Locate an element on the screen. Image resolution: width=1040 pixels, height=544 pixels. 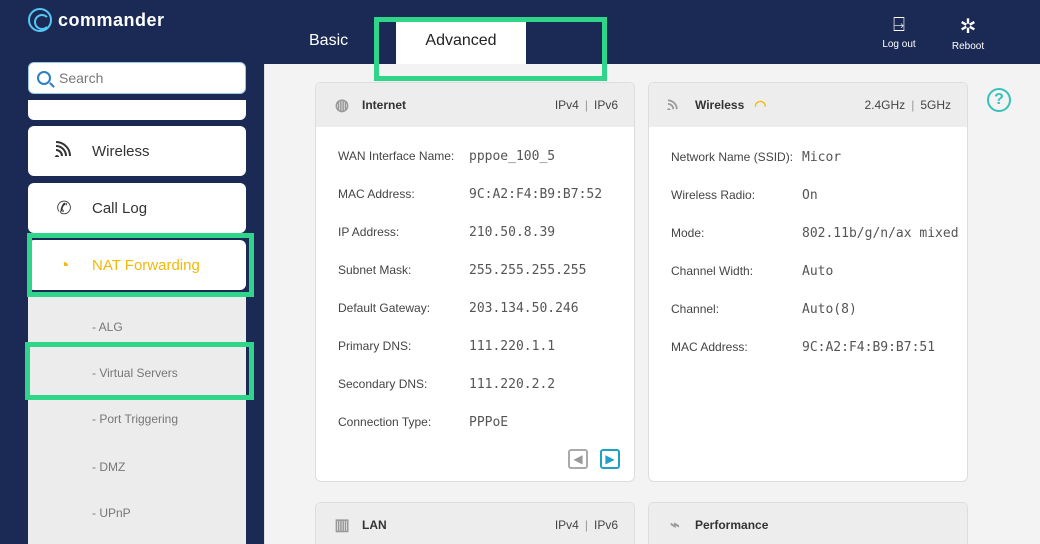
sidebar-item-wireless: Wireless is located at coordinates (137, 151).